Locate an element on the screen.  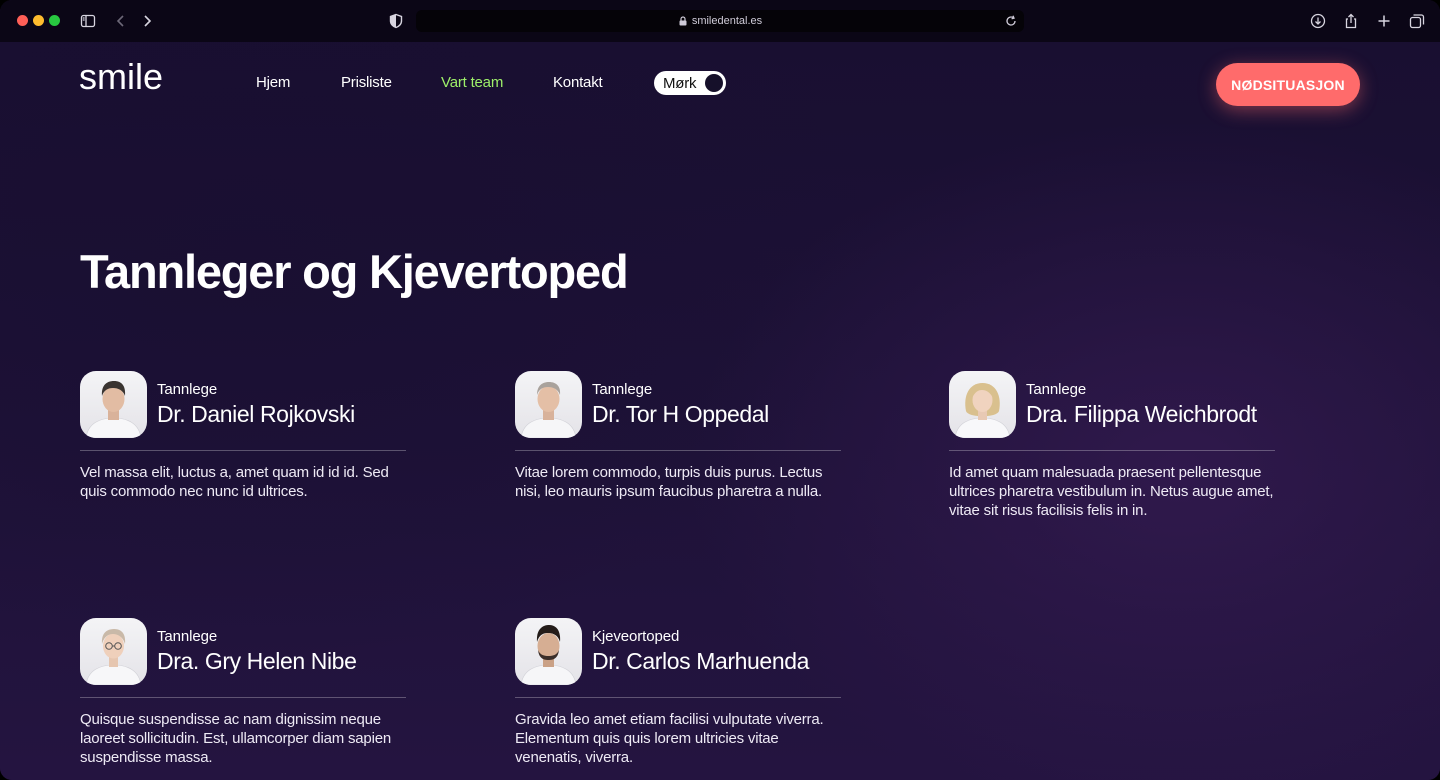
nav-link-hjem: Hjem is located at coordinates (273, 82).